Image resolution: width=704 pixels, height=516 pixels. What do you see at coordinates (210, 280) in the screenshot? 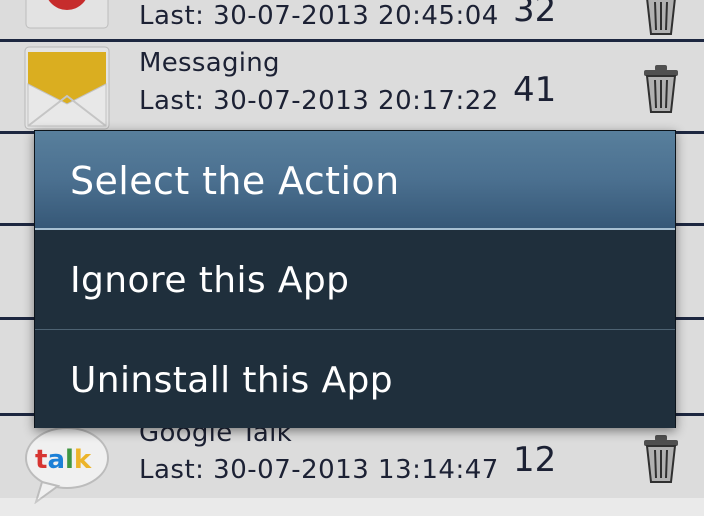
I see `option-label: Ignore this App` at bounding box center [210, 280].